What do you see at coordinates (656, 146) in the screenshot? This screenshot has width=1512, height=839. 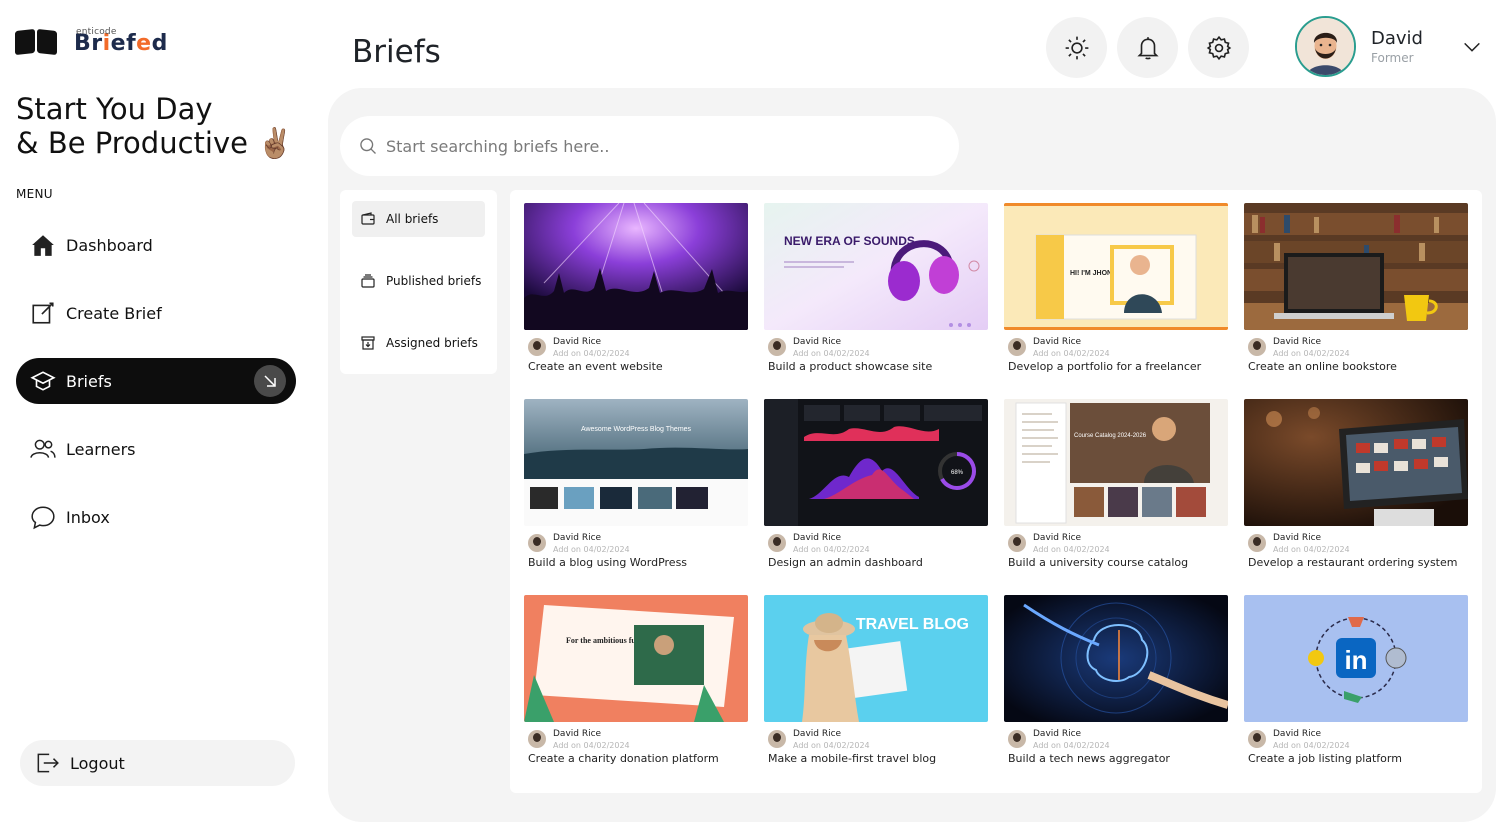 I see `search-input` at bounding box center [656, 146].